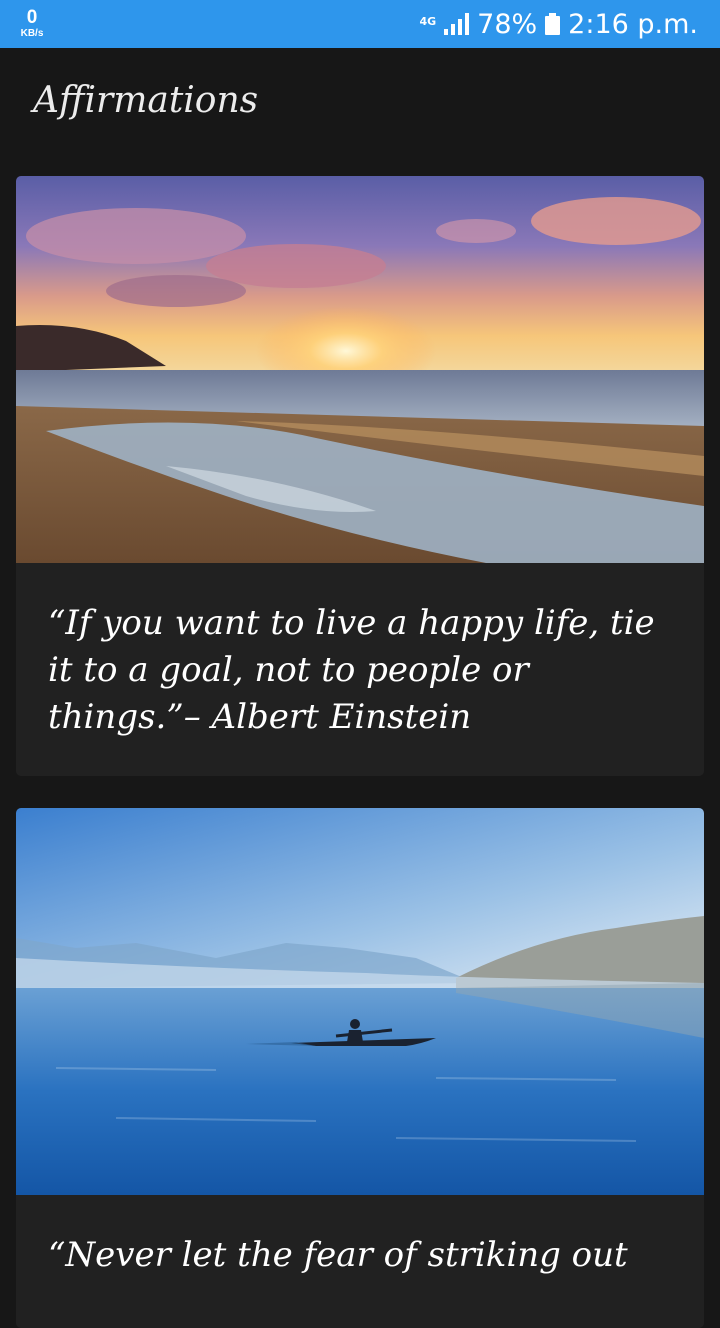 The width and height of the screenshot is (720, 1328). What do you see at coordinates (32, 17) in the screenshot?
I see `network-speed-value: 0` at bounding box center [32, 17].